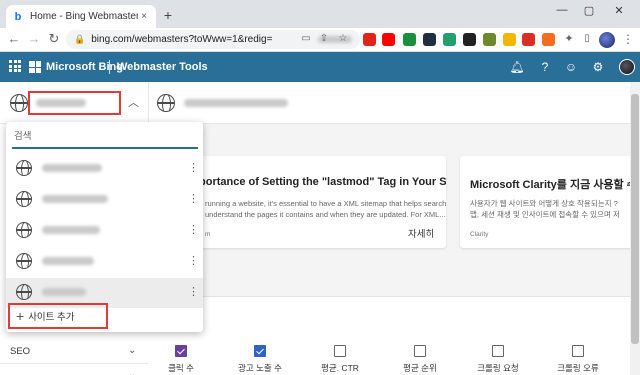 This screenshot has height=375, width=640. I want to click on microsoft-logo-icon, so click(35, 67).